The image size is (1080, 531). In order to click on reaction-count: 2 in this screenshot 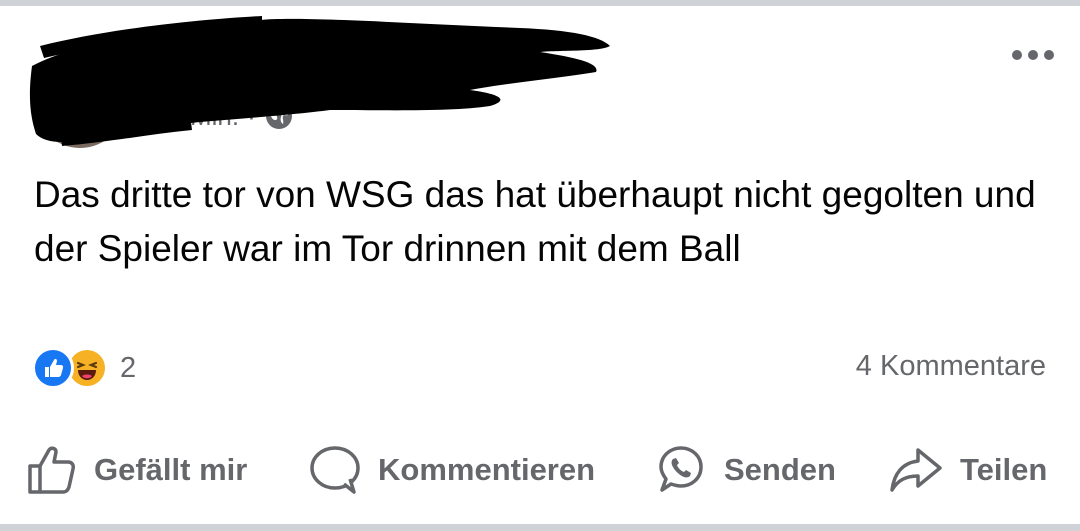, I will do `click(128, 367)`.